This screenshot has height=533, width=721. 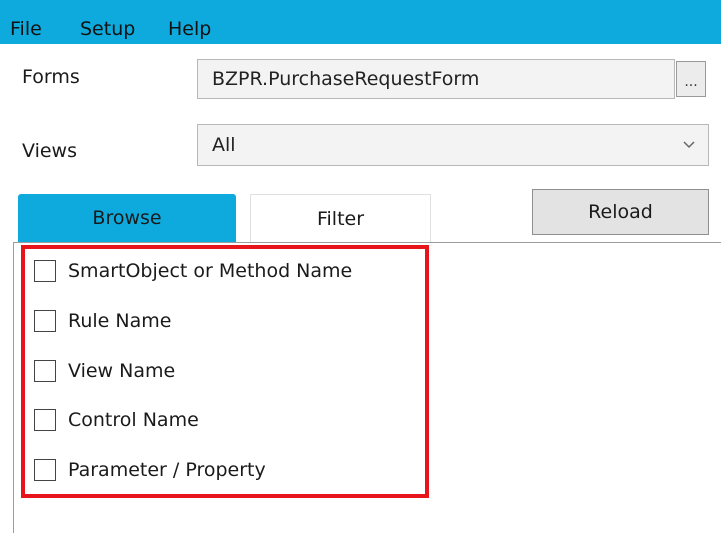 What do you see at coordinates (689, 145) in the screenshot?
I see `chevron-down-icon` at bounding box center [689, 145].